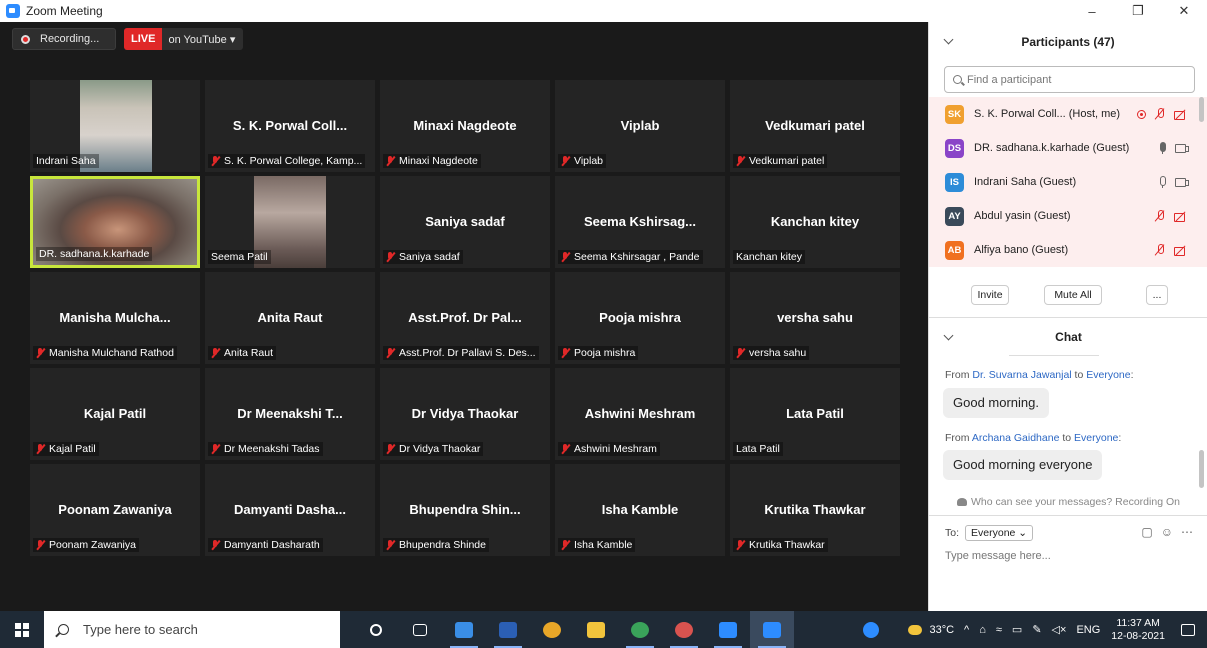 Image resolution: width=1207 pixels, height=648 pixels. I want to click on language: ENG, so click(1088, 630).